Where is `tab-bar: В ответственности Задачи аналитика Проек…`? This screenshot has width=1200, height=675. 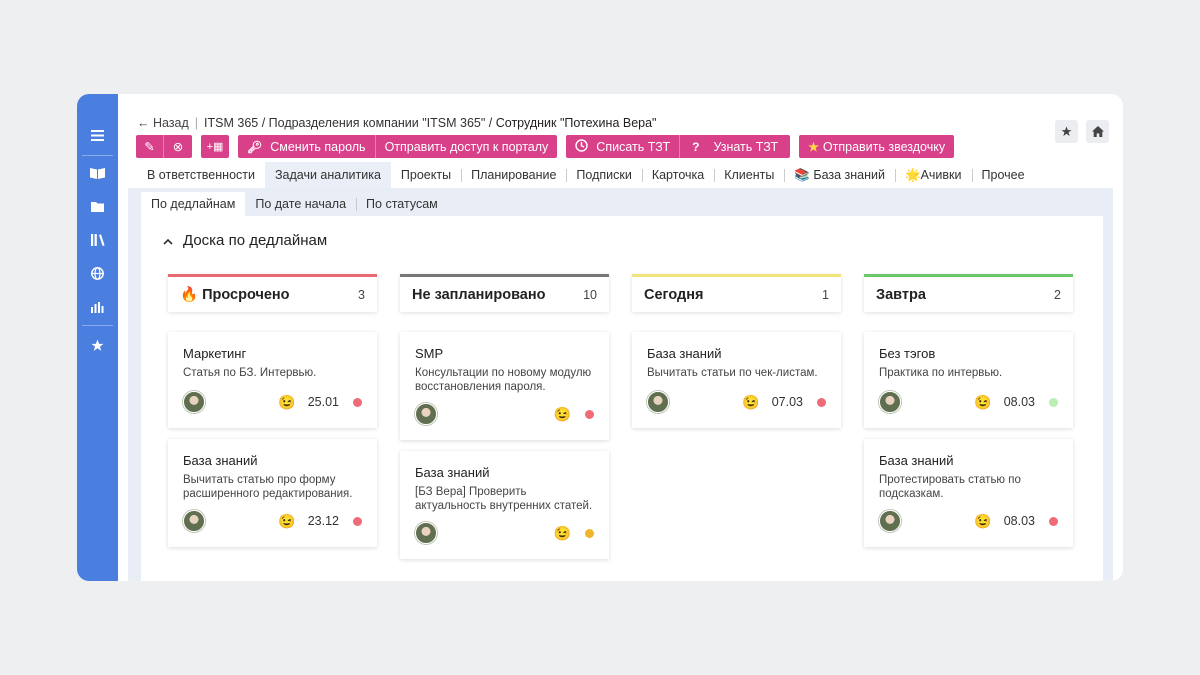
tab-bar: В ответственности Задачи аналитика Проек… is located at coordinates (586, 175).